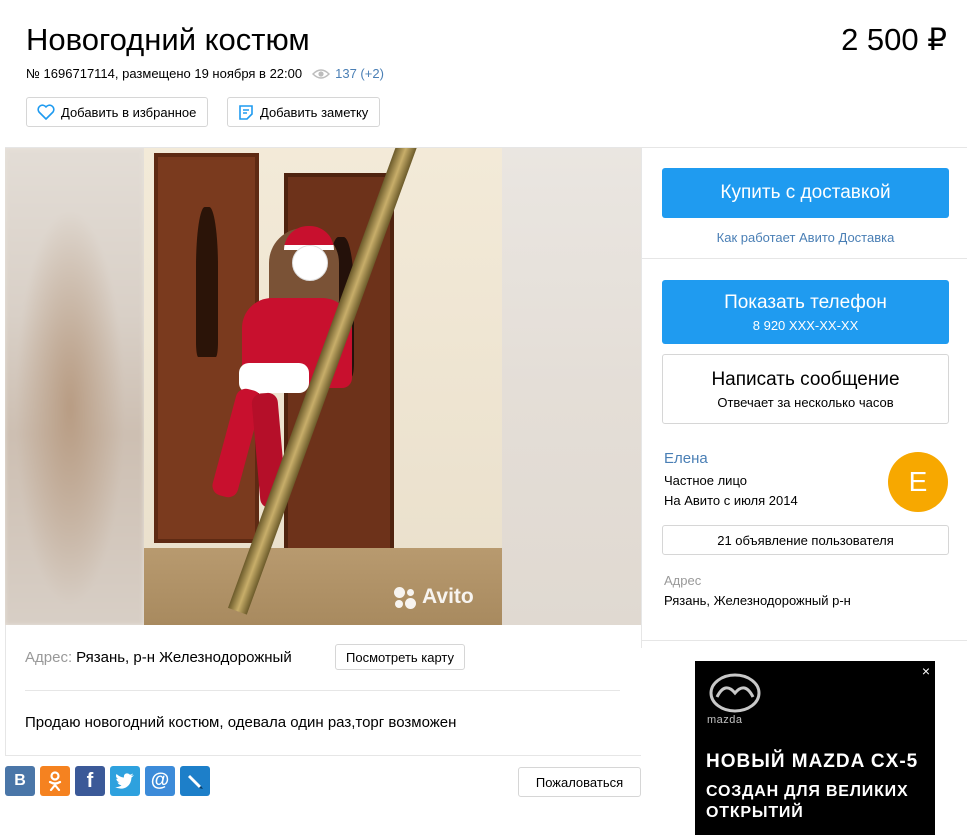 The width and height of the screenshot is (967, 835). Describe the element at coordinates (805, 237) in the screenshot. I see `delivery-info-link: Как работает Авито Доставка` at that location.